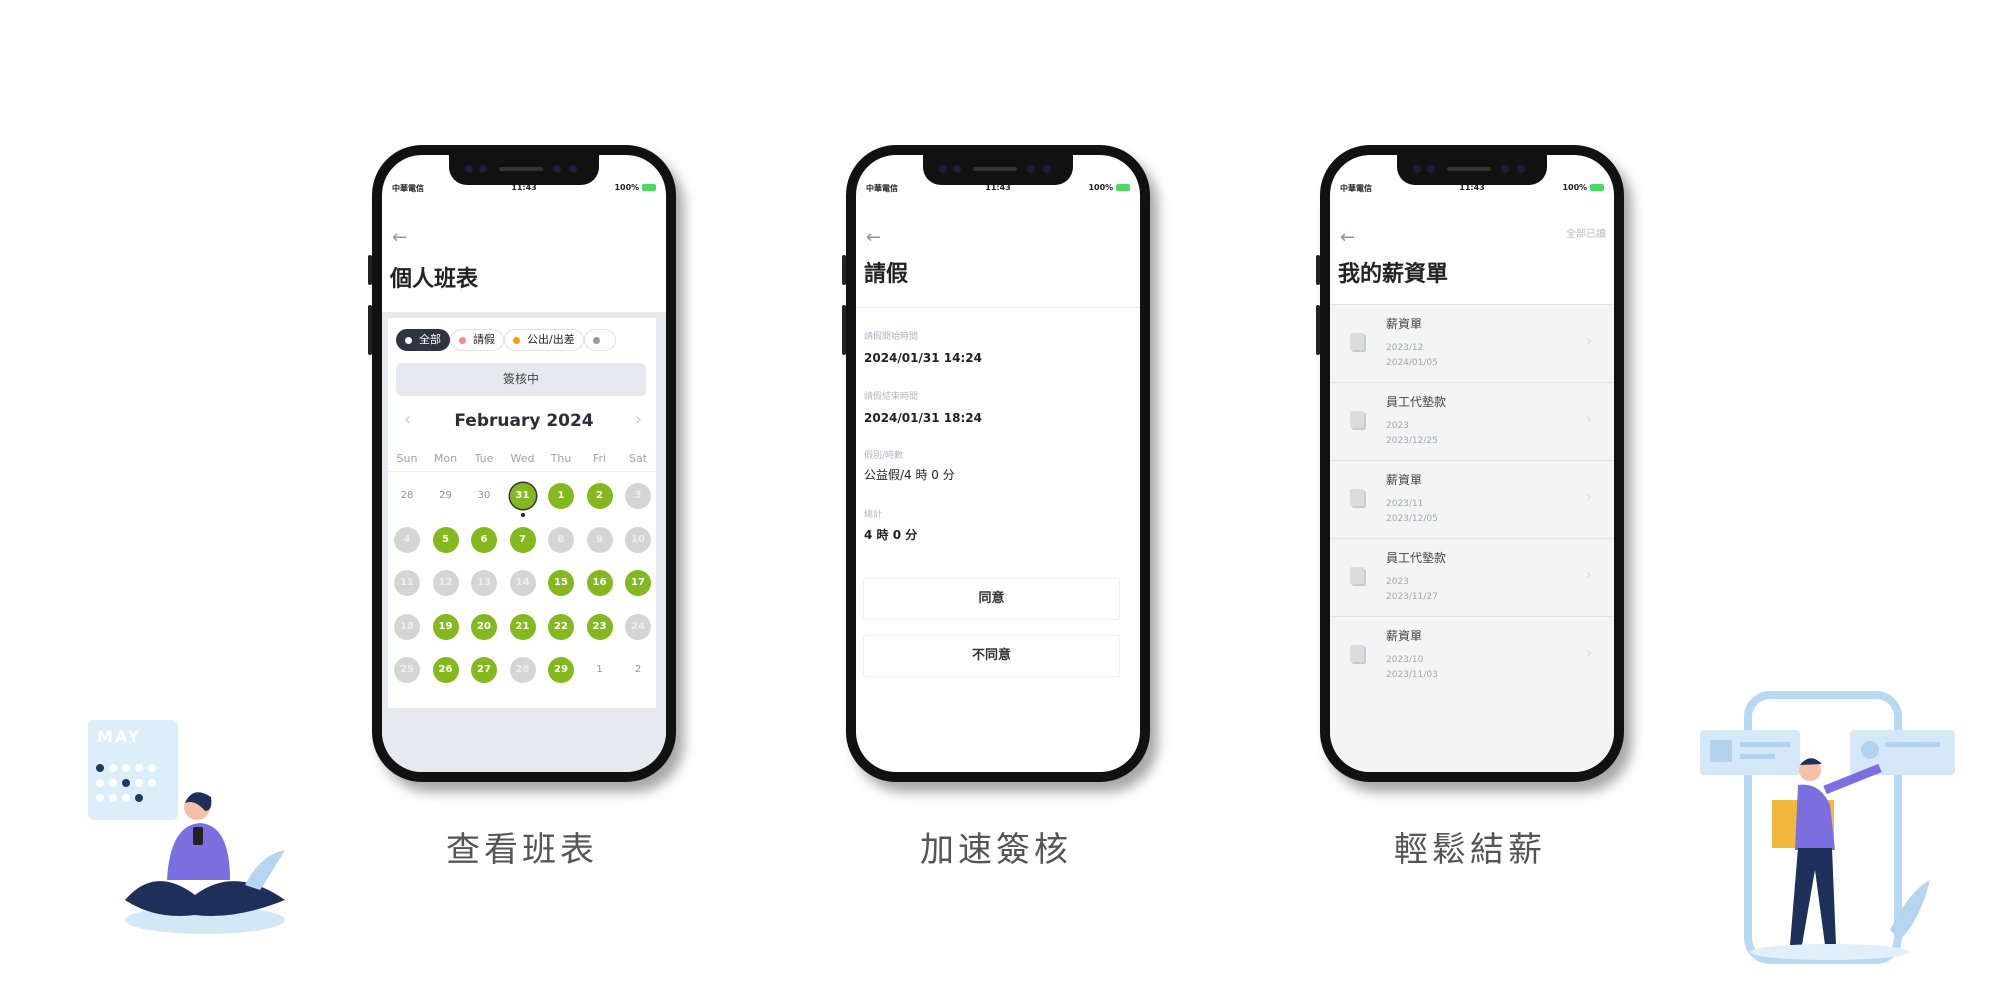 Image resolution: width=2000 pixels, height=1000 pixels. Describe the element at coordinates (522, 627) in the screenshot. I see `calendar-day: 21` at that location.